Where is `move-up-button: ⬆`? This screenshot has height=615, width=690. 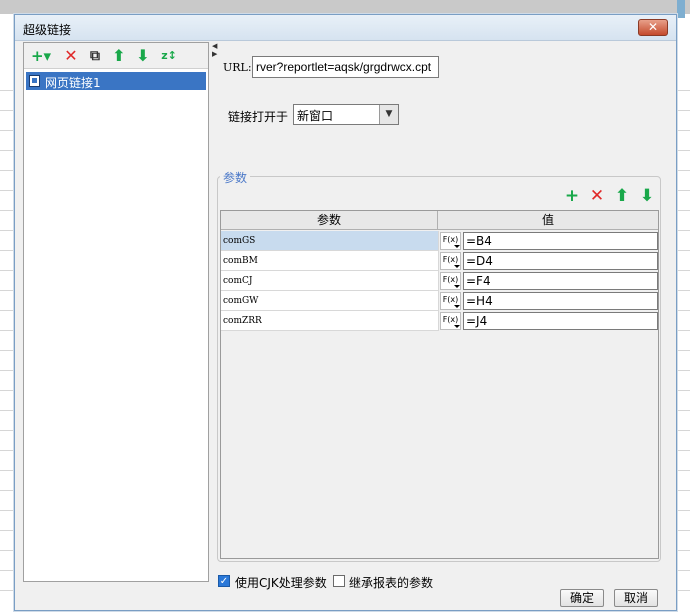 move-up-button: ⬆ is located at coordinates (119, 56).